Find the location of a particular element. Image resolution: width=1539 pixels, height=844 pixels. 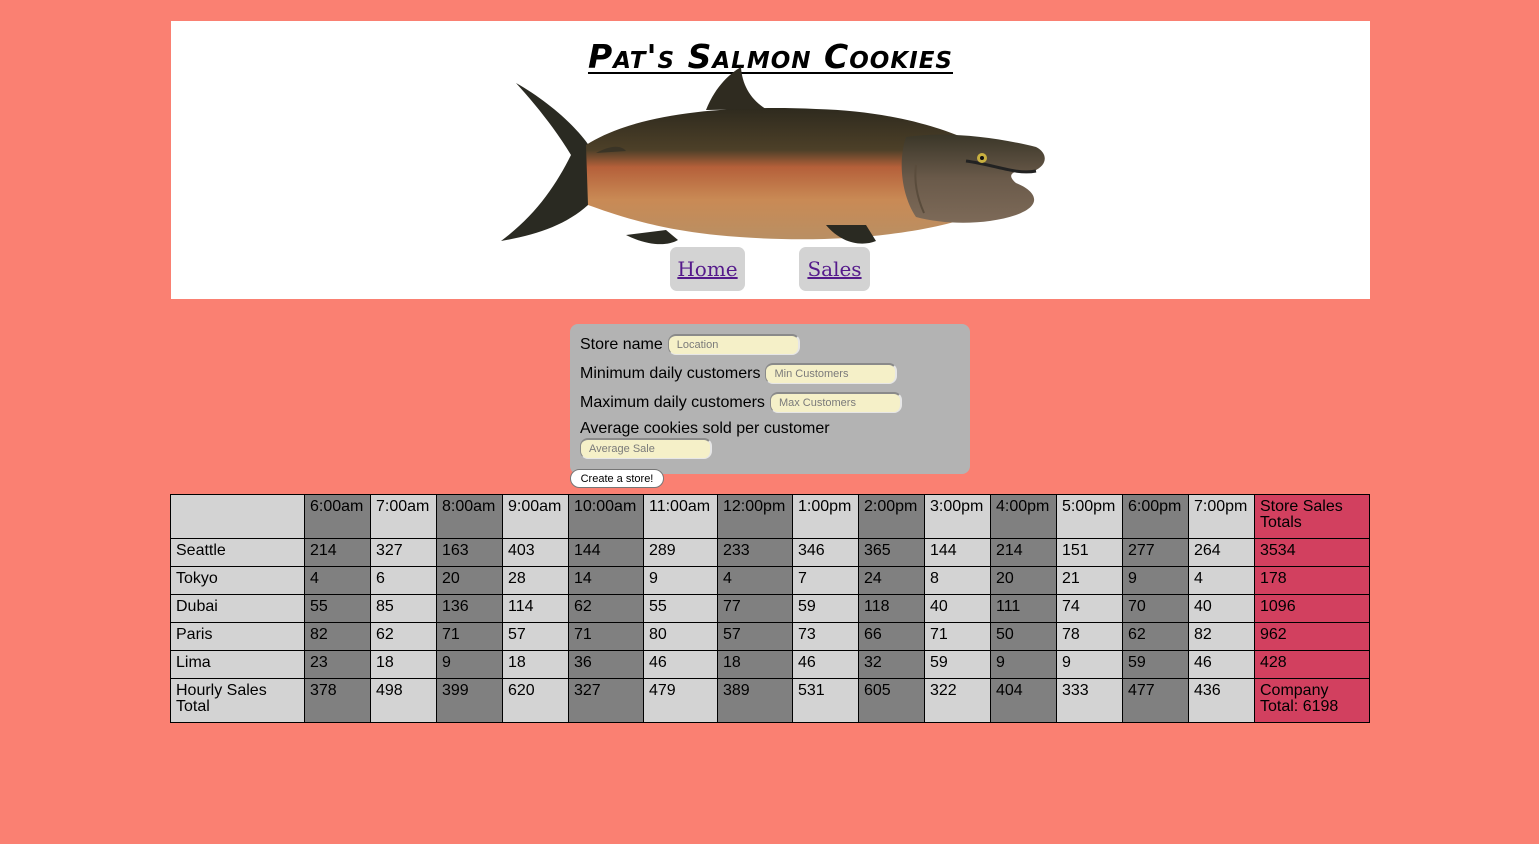

hourly-total-cell: 605 is located at coordinates (891, 700).